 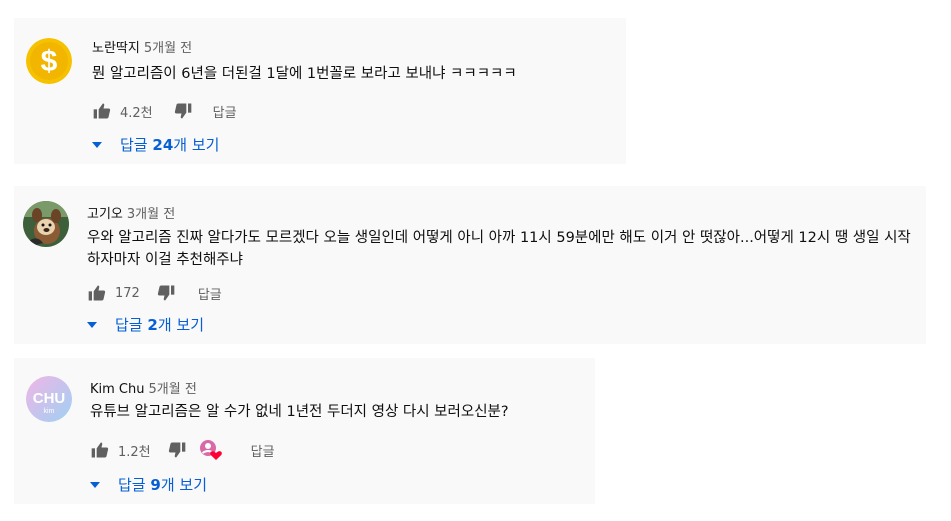 I want to click on comment-header: 노란딱지 5개월 전, so click(x=142, y=46).